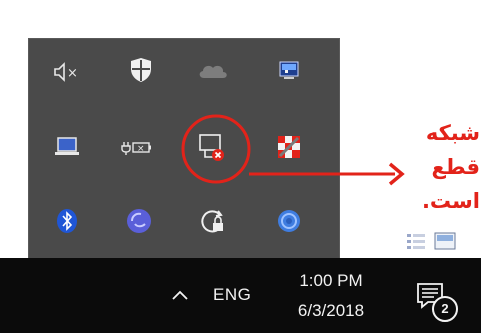  Describe the element at coordinates (431, 241) in the screenshot. I see `desktop-view-icons` at that location.